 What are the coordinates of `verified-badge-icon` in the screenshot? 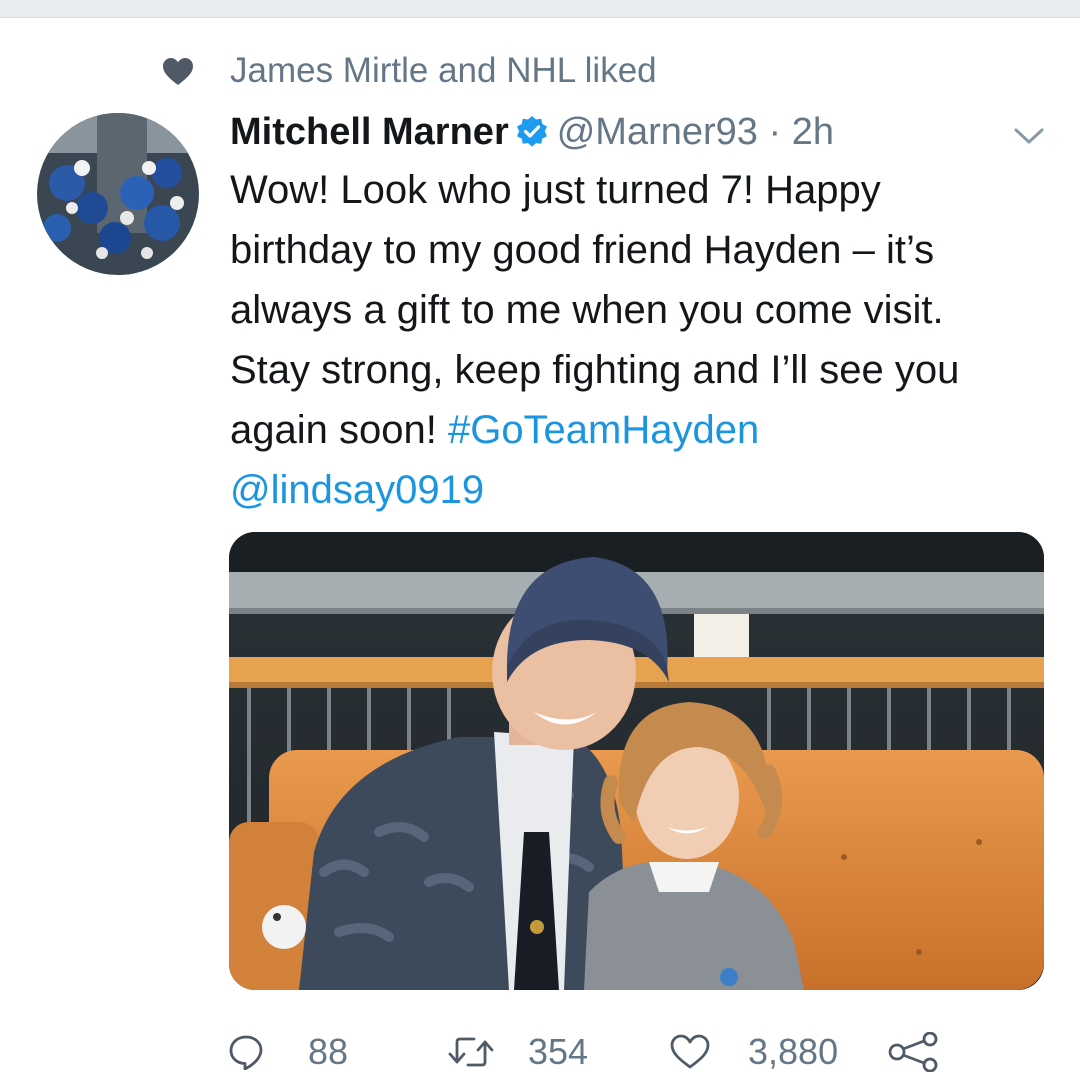 It's located at (531, 131).